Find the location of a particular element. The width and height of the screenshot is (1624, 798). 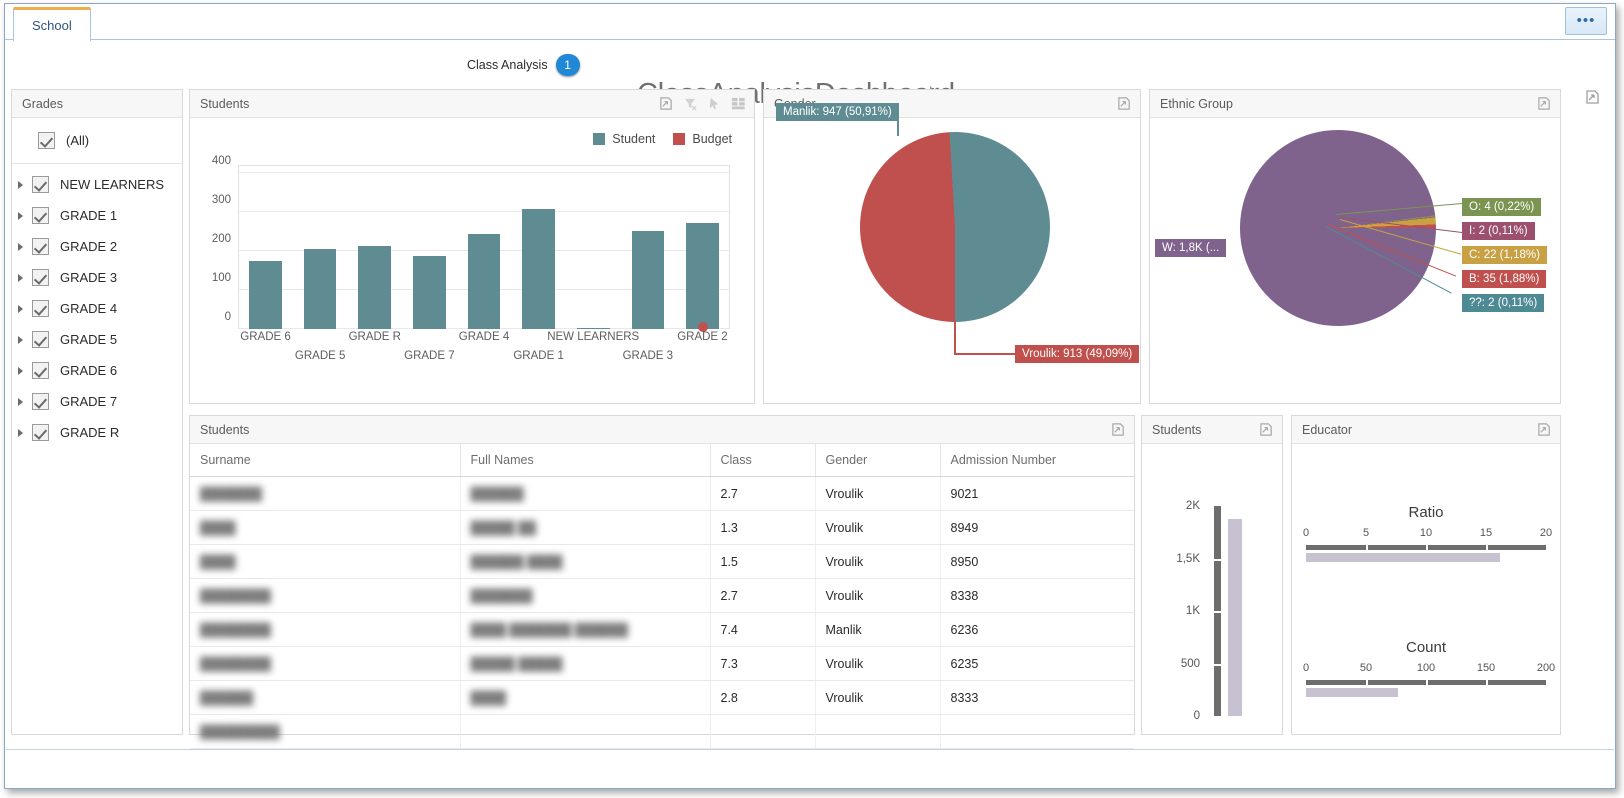

overflow-menu-button: ••• is located at coordinates (1586, 21).